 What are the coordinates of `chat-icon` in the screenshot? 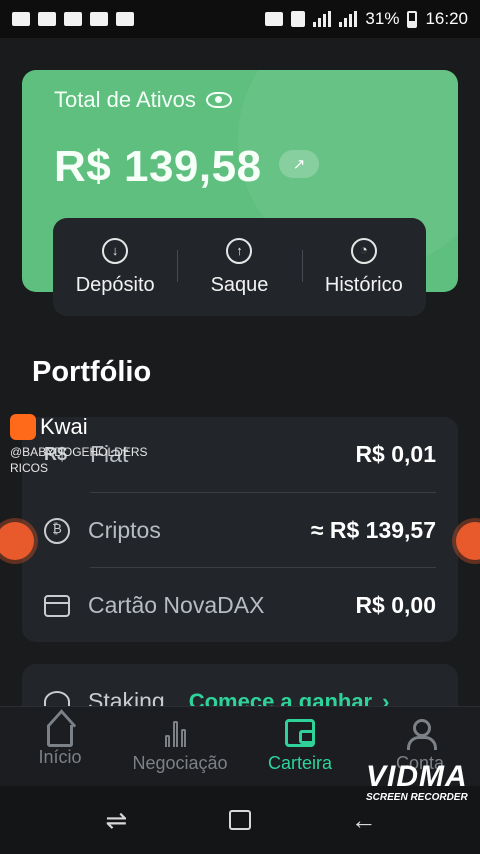 It's located at (47, 19).